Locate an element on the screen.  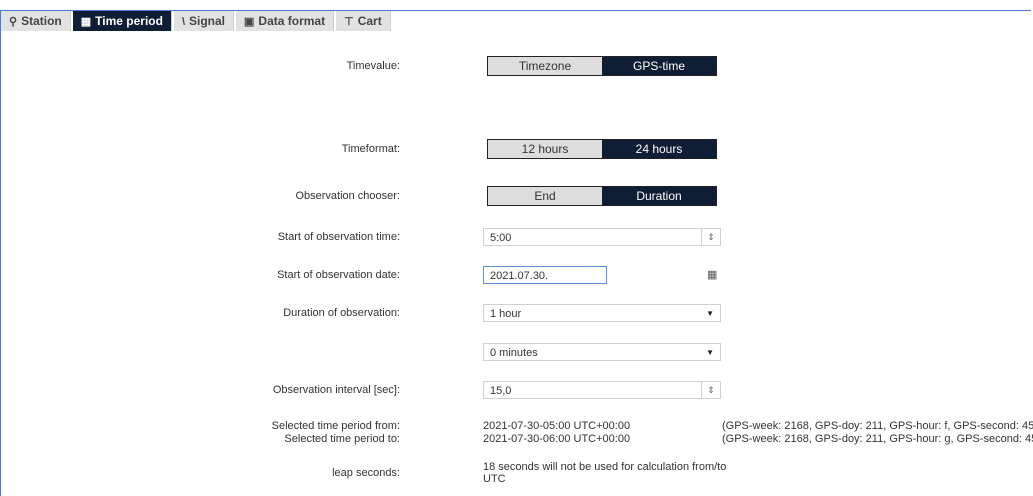
map-marker-icon: ⚲ is located at coordinates (13, 22).